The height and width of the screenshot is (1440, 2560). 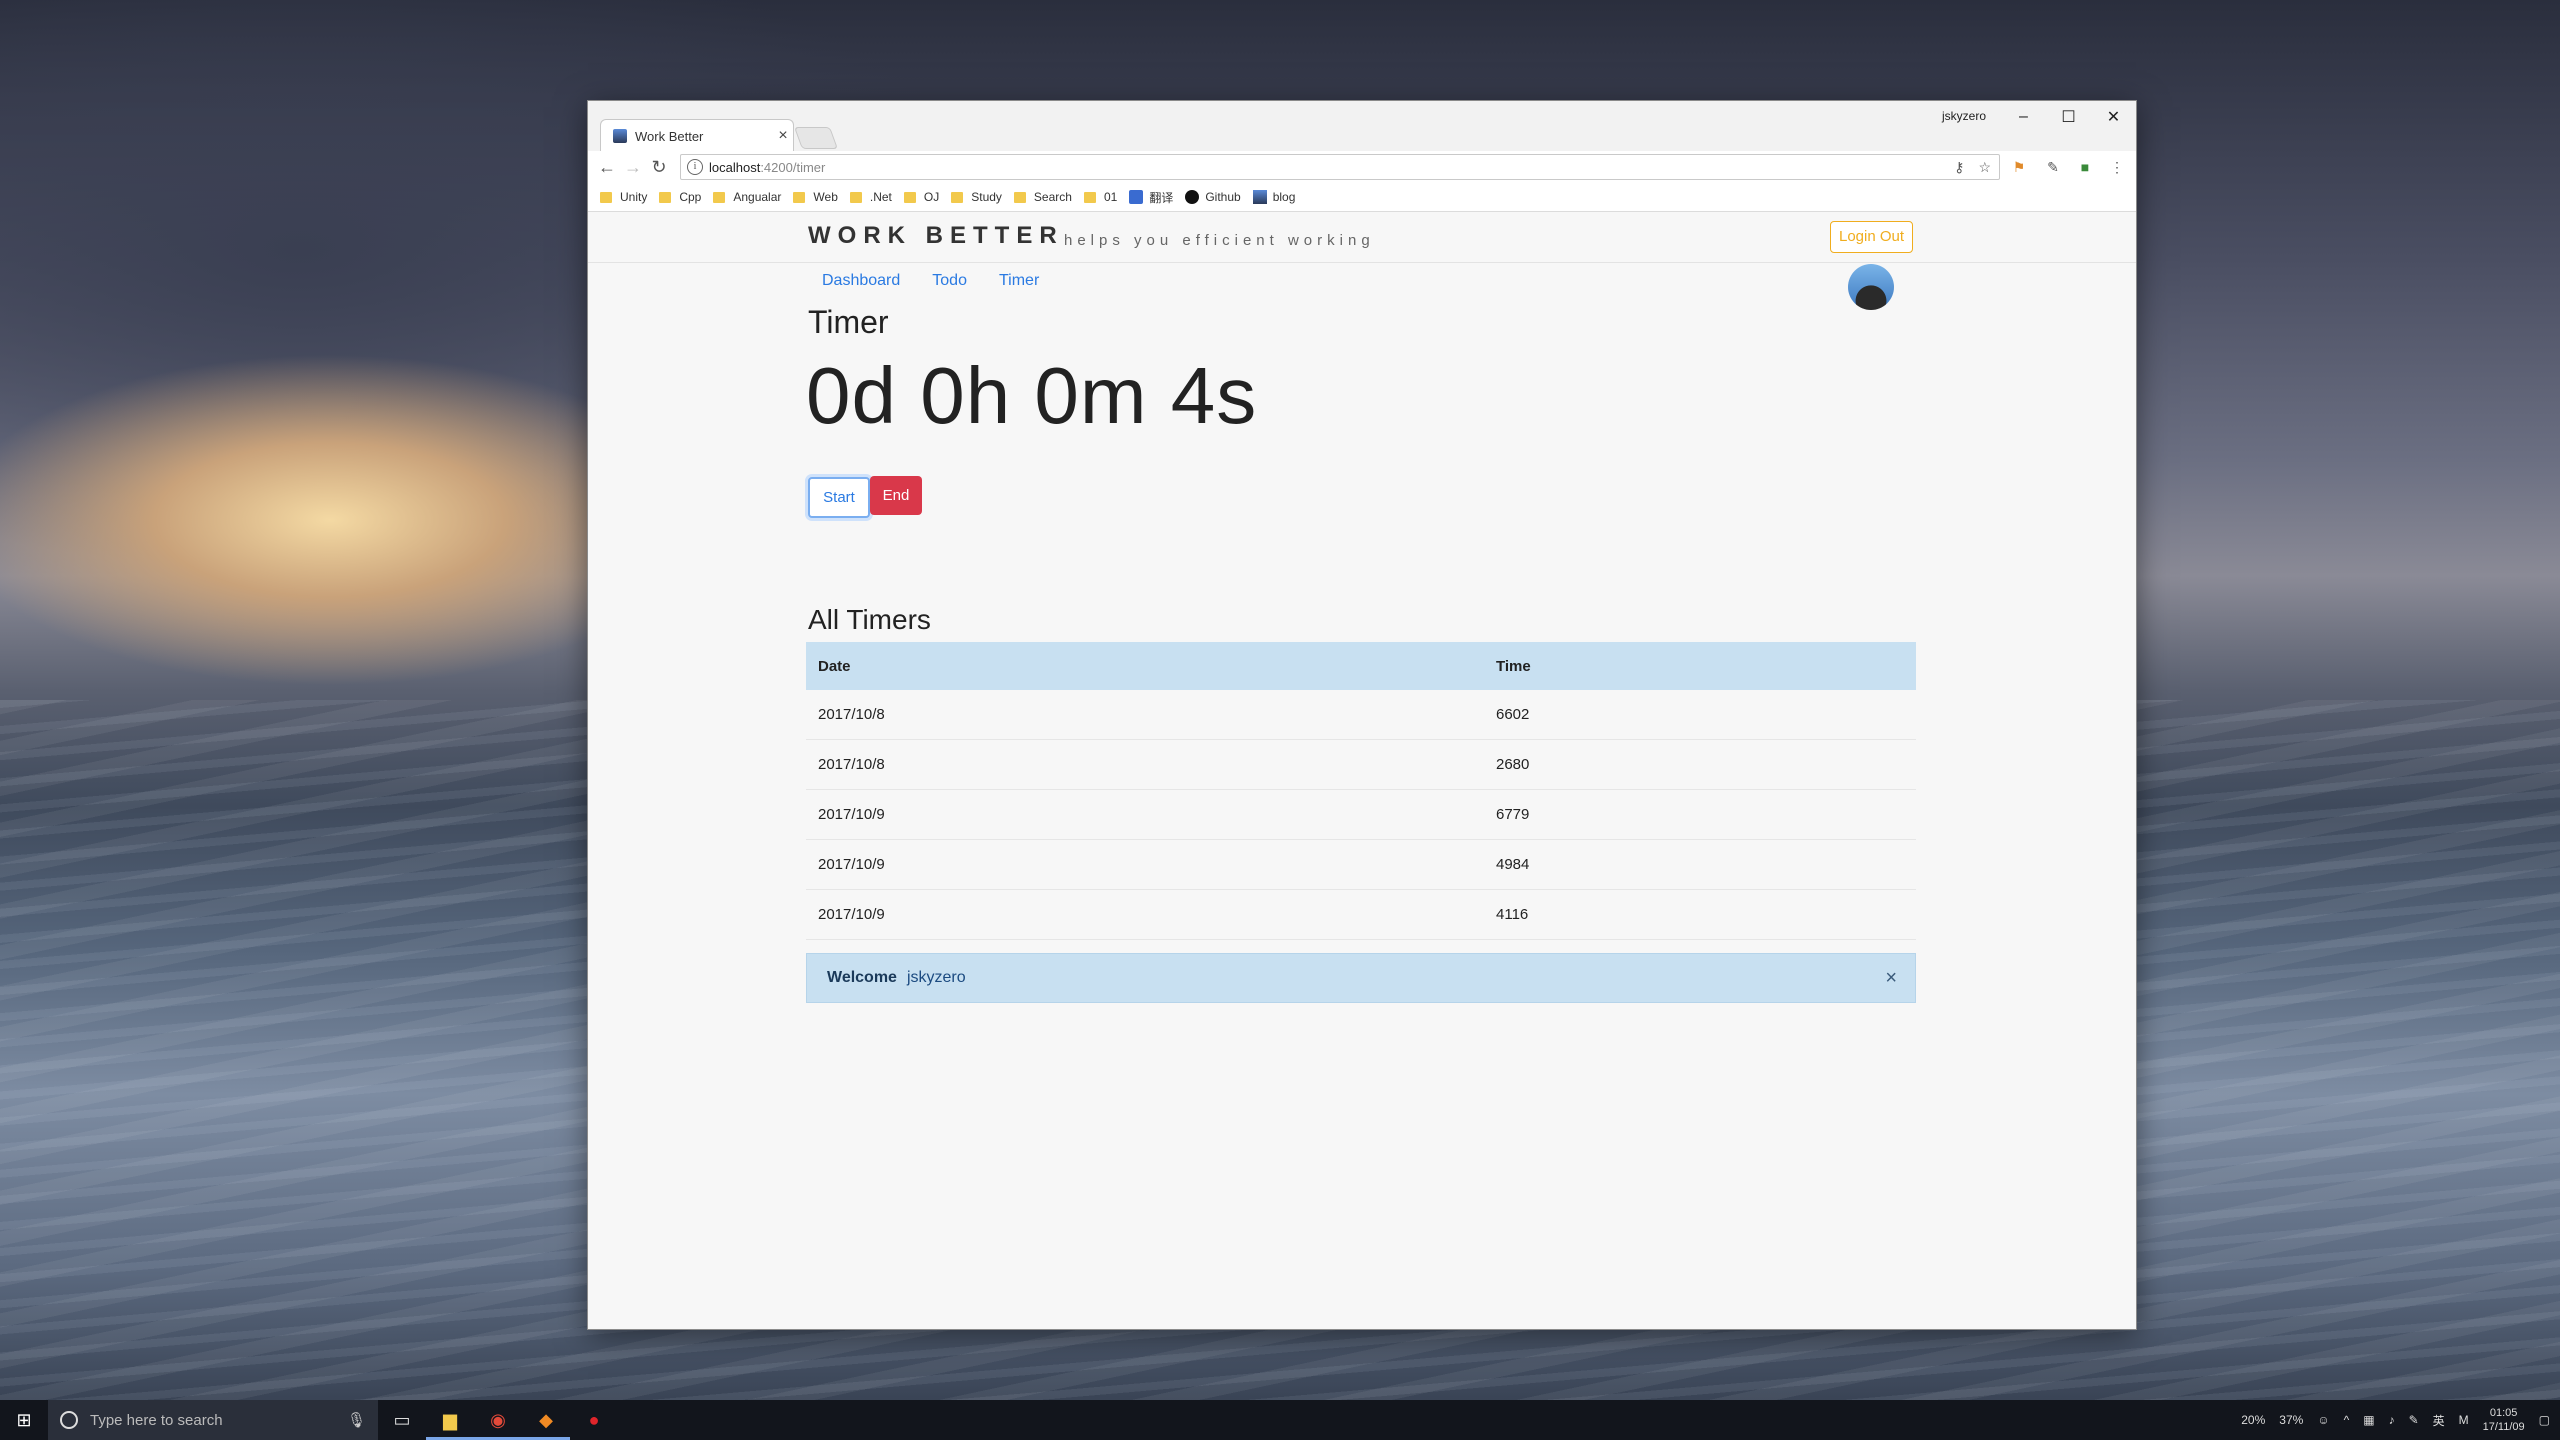 What do you see at coordinates (2347, 1420) in the screenshot?
I see `tray-chevron-icon: ^` at bounding box center [2347, 1420].